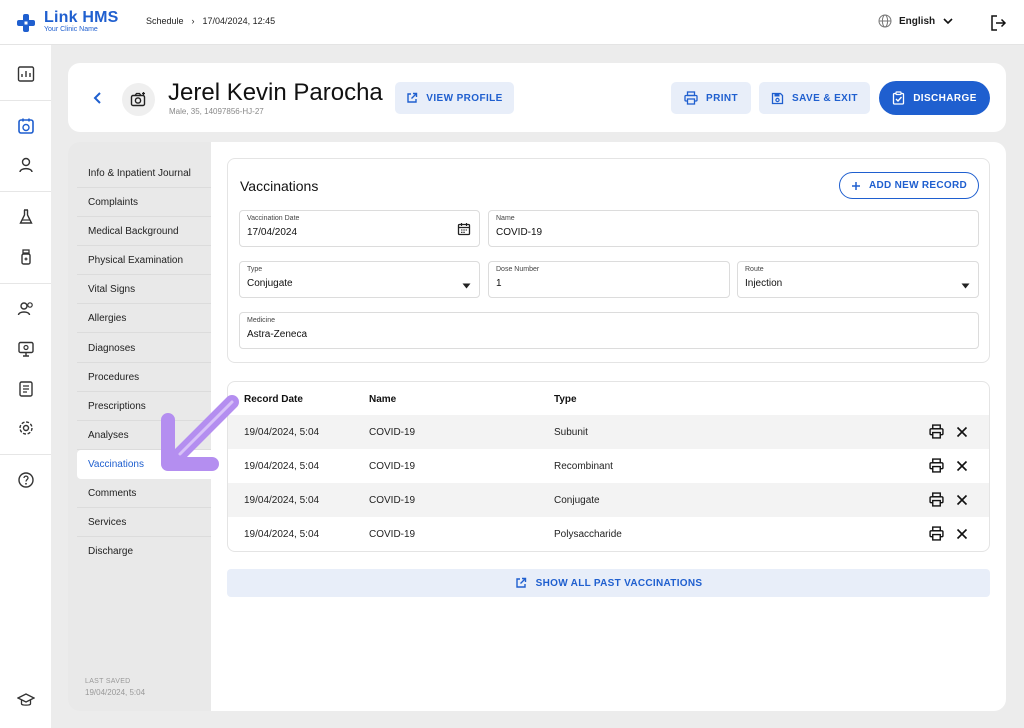 This screenshot has height=728, width=1024. Describe the element at coordinates (275, 92) in the screenshot. I see `patient-name: Jerel Kevin Parocha` at that location.